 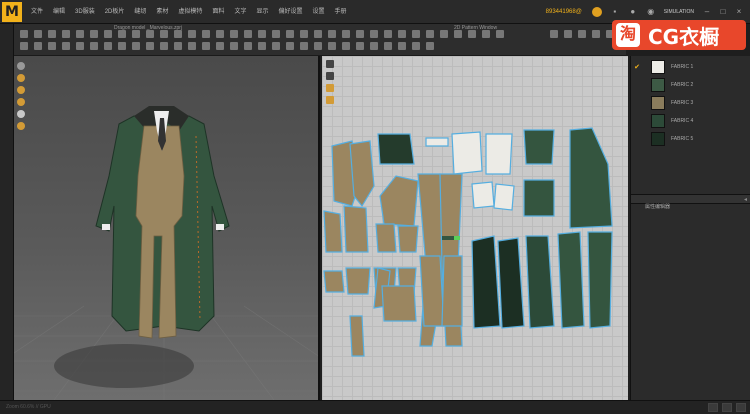 What do you see at coordinates (330, 76) in the screenshot?
I see `pattern-edit-icon` at bounding box center [330, 76].